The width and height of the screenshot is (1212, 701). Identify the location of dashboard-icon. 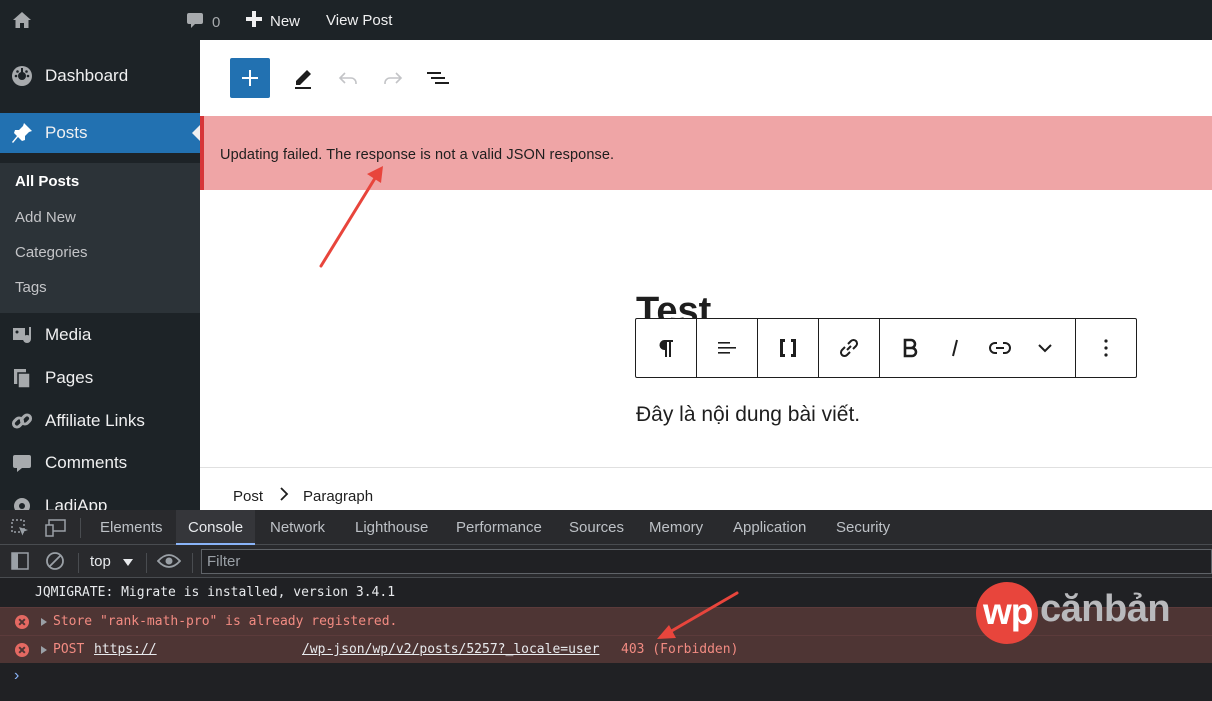
(22, 76).